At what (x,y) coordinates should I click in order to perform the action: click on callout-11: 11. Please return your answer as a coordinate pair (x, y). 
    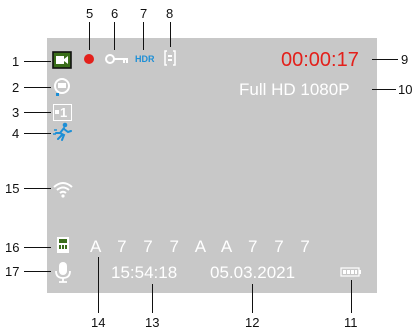
    Looking at the image, I should click on (351, 322).